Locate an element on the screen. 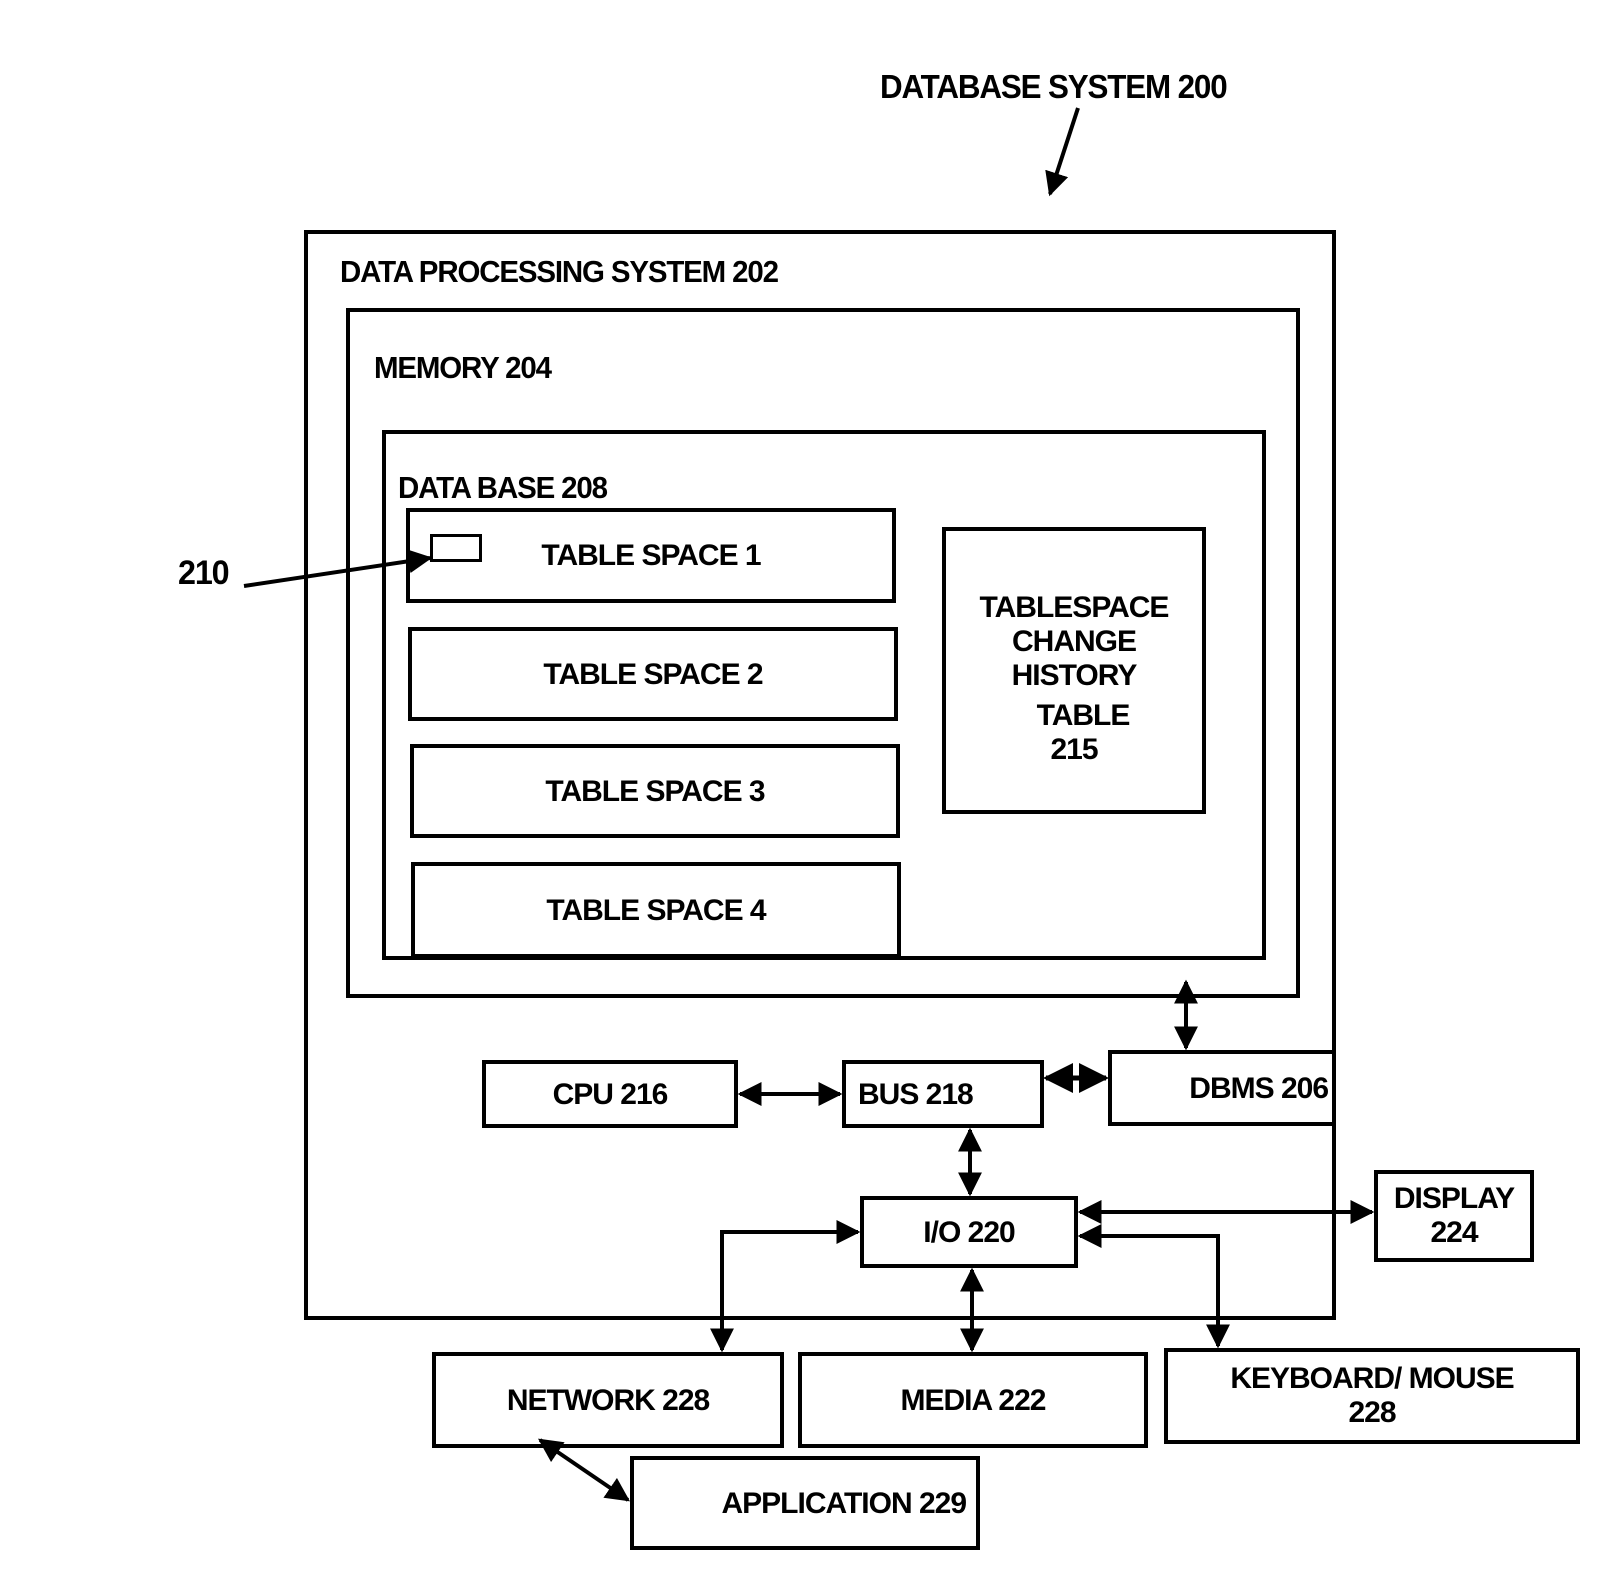 The image size is (1621, 1577). media-label: MEDIA 222 is located at coordinates (973, 1400).